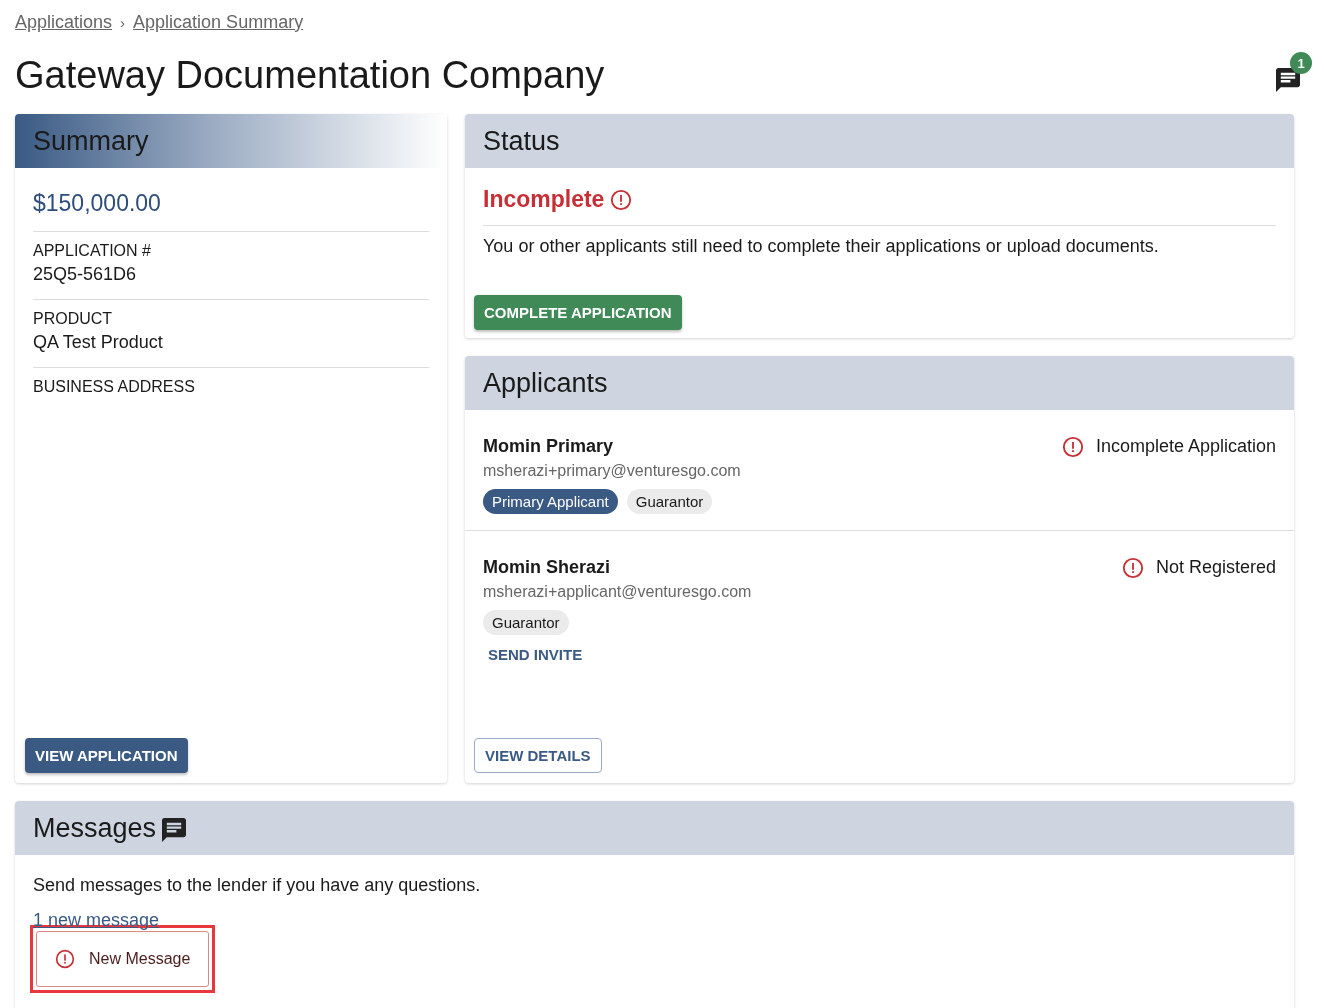 The image size is (1324, 1008). I want to click on view-details-button: VIEW DETAILS, so click(538, 755).